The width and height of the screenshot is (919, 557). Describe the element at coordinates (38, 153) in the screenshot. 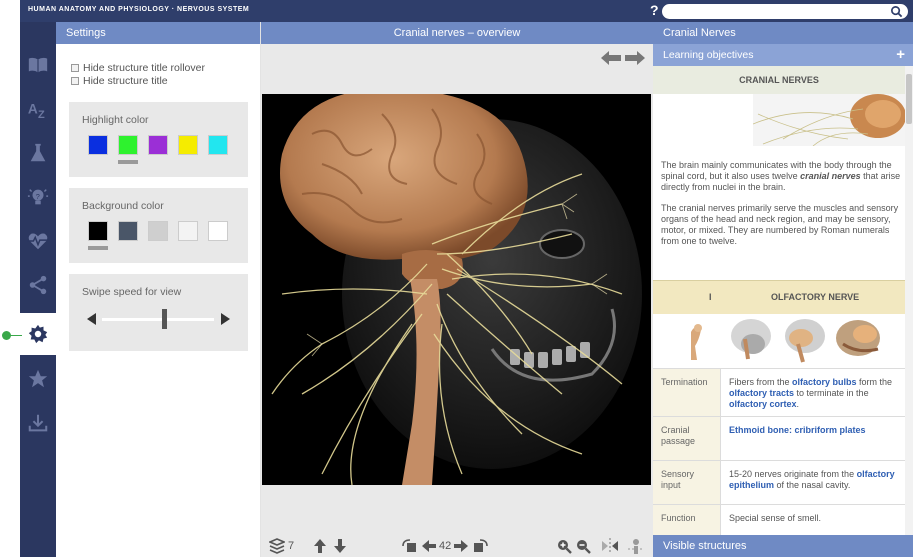

I see `lab-flask-icon` at that location.